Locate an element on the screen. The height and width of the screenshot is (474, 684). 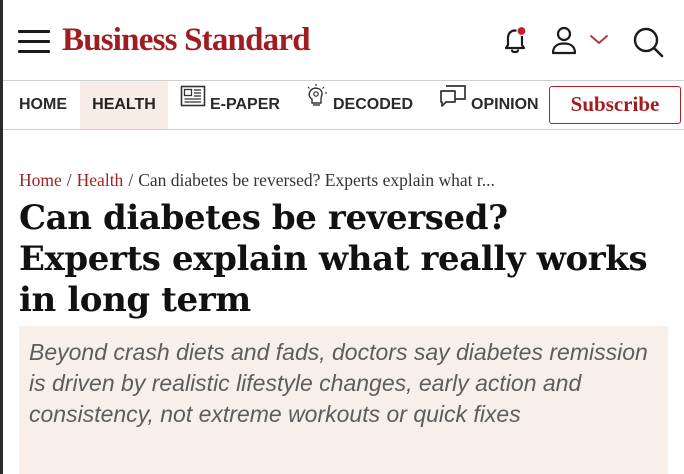
nav-item-opinion-label: OPINION is located at coordinates (505, 105).